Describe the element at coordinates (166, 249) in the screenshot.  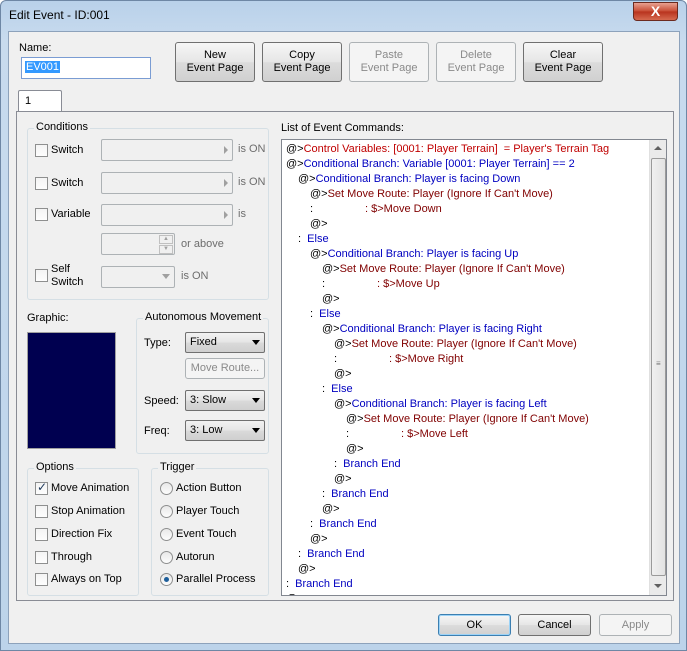
I see `spin-down-icon: ▼` at that location.